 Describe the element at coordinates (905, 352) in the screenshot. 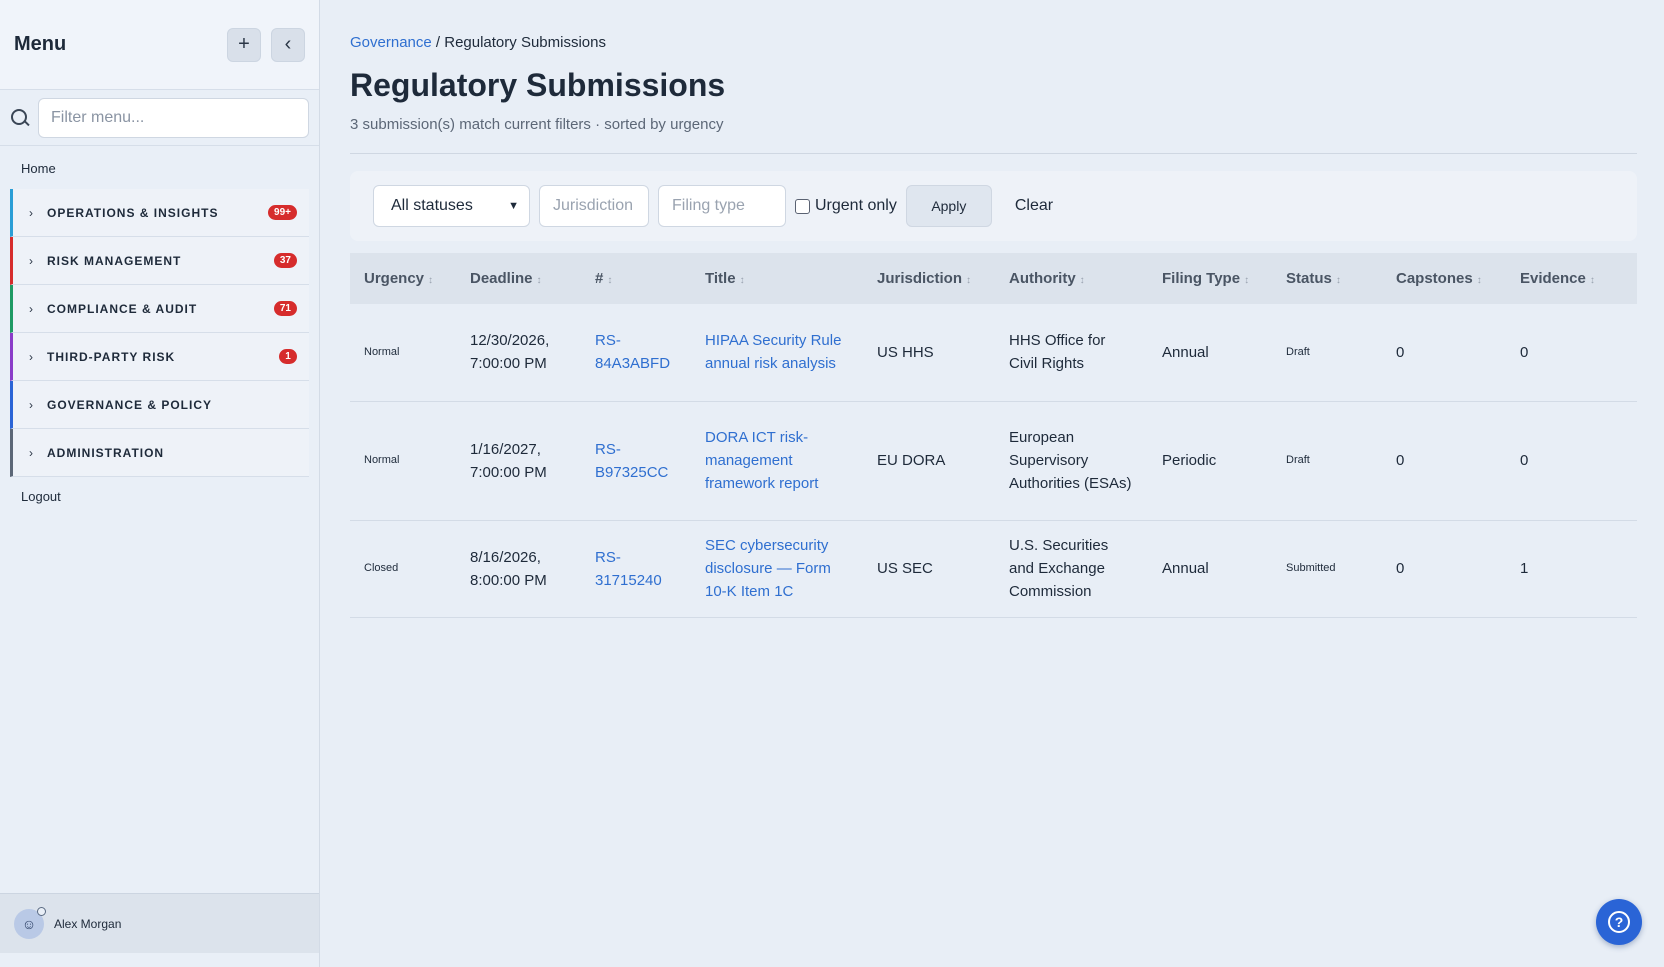

I see `jurisdiction-cell: US HHS` at that location.